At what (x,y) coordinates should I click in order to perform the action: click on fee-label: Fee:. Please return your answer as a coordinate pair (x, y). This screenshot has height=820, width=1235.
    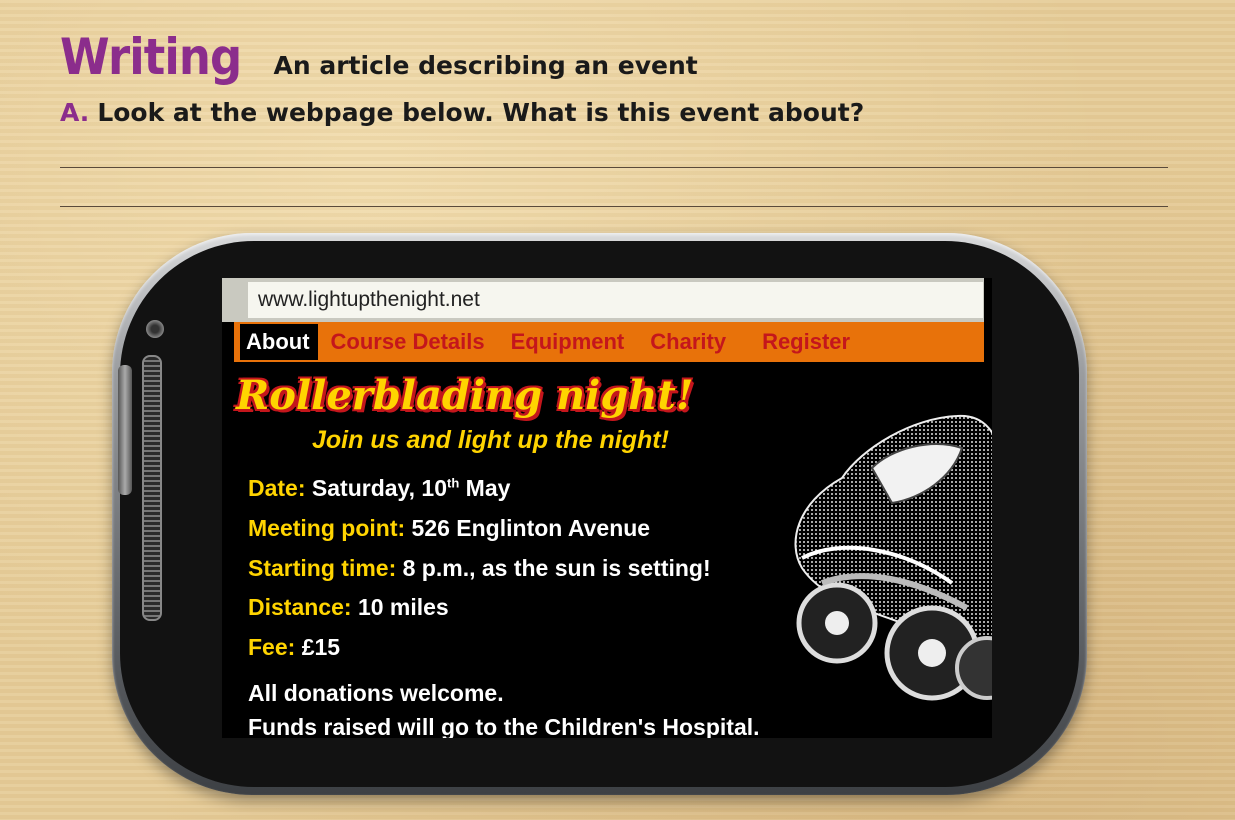
    Looking at the image, I should click on (272, 647).